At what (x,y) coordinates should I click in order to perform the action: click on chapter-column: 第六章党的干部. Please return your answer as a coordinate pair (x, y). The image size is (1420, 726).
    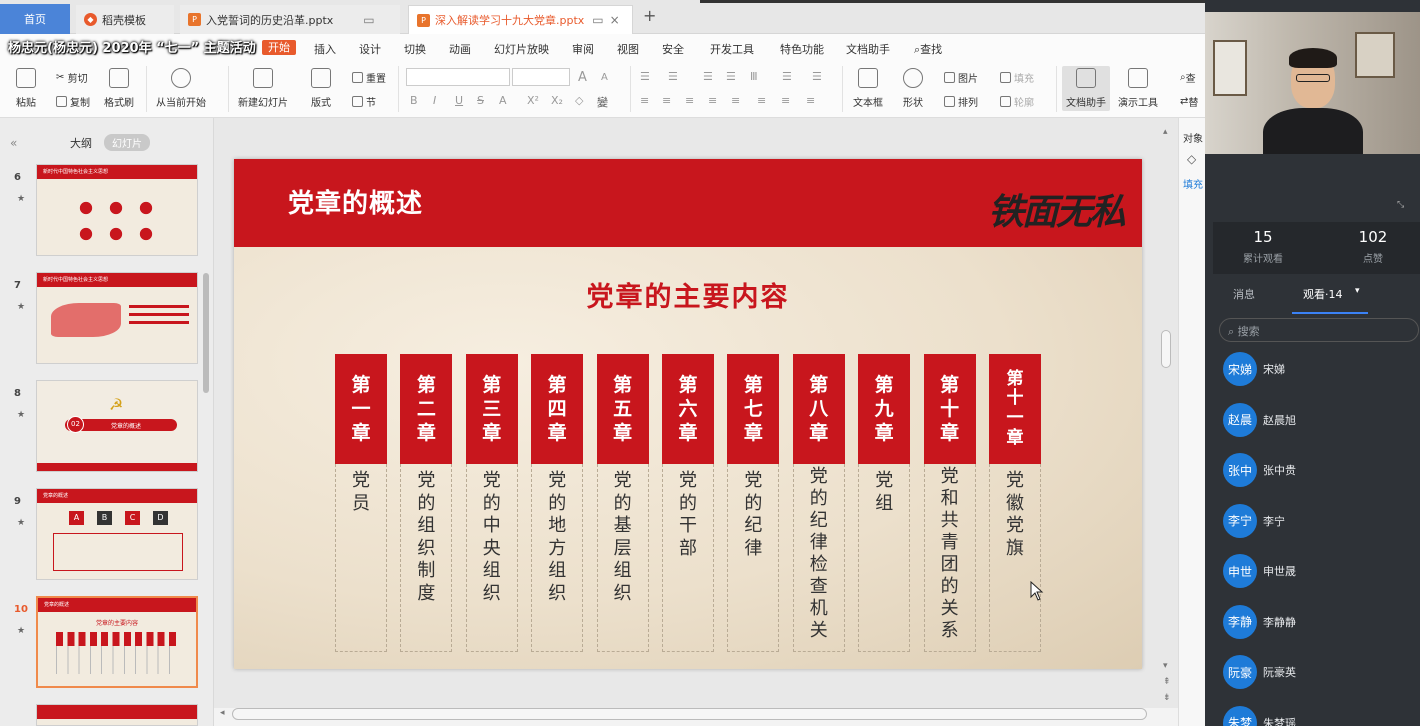
    Looking at the image, I should click on (688, 503).